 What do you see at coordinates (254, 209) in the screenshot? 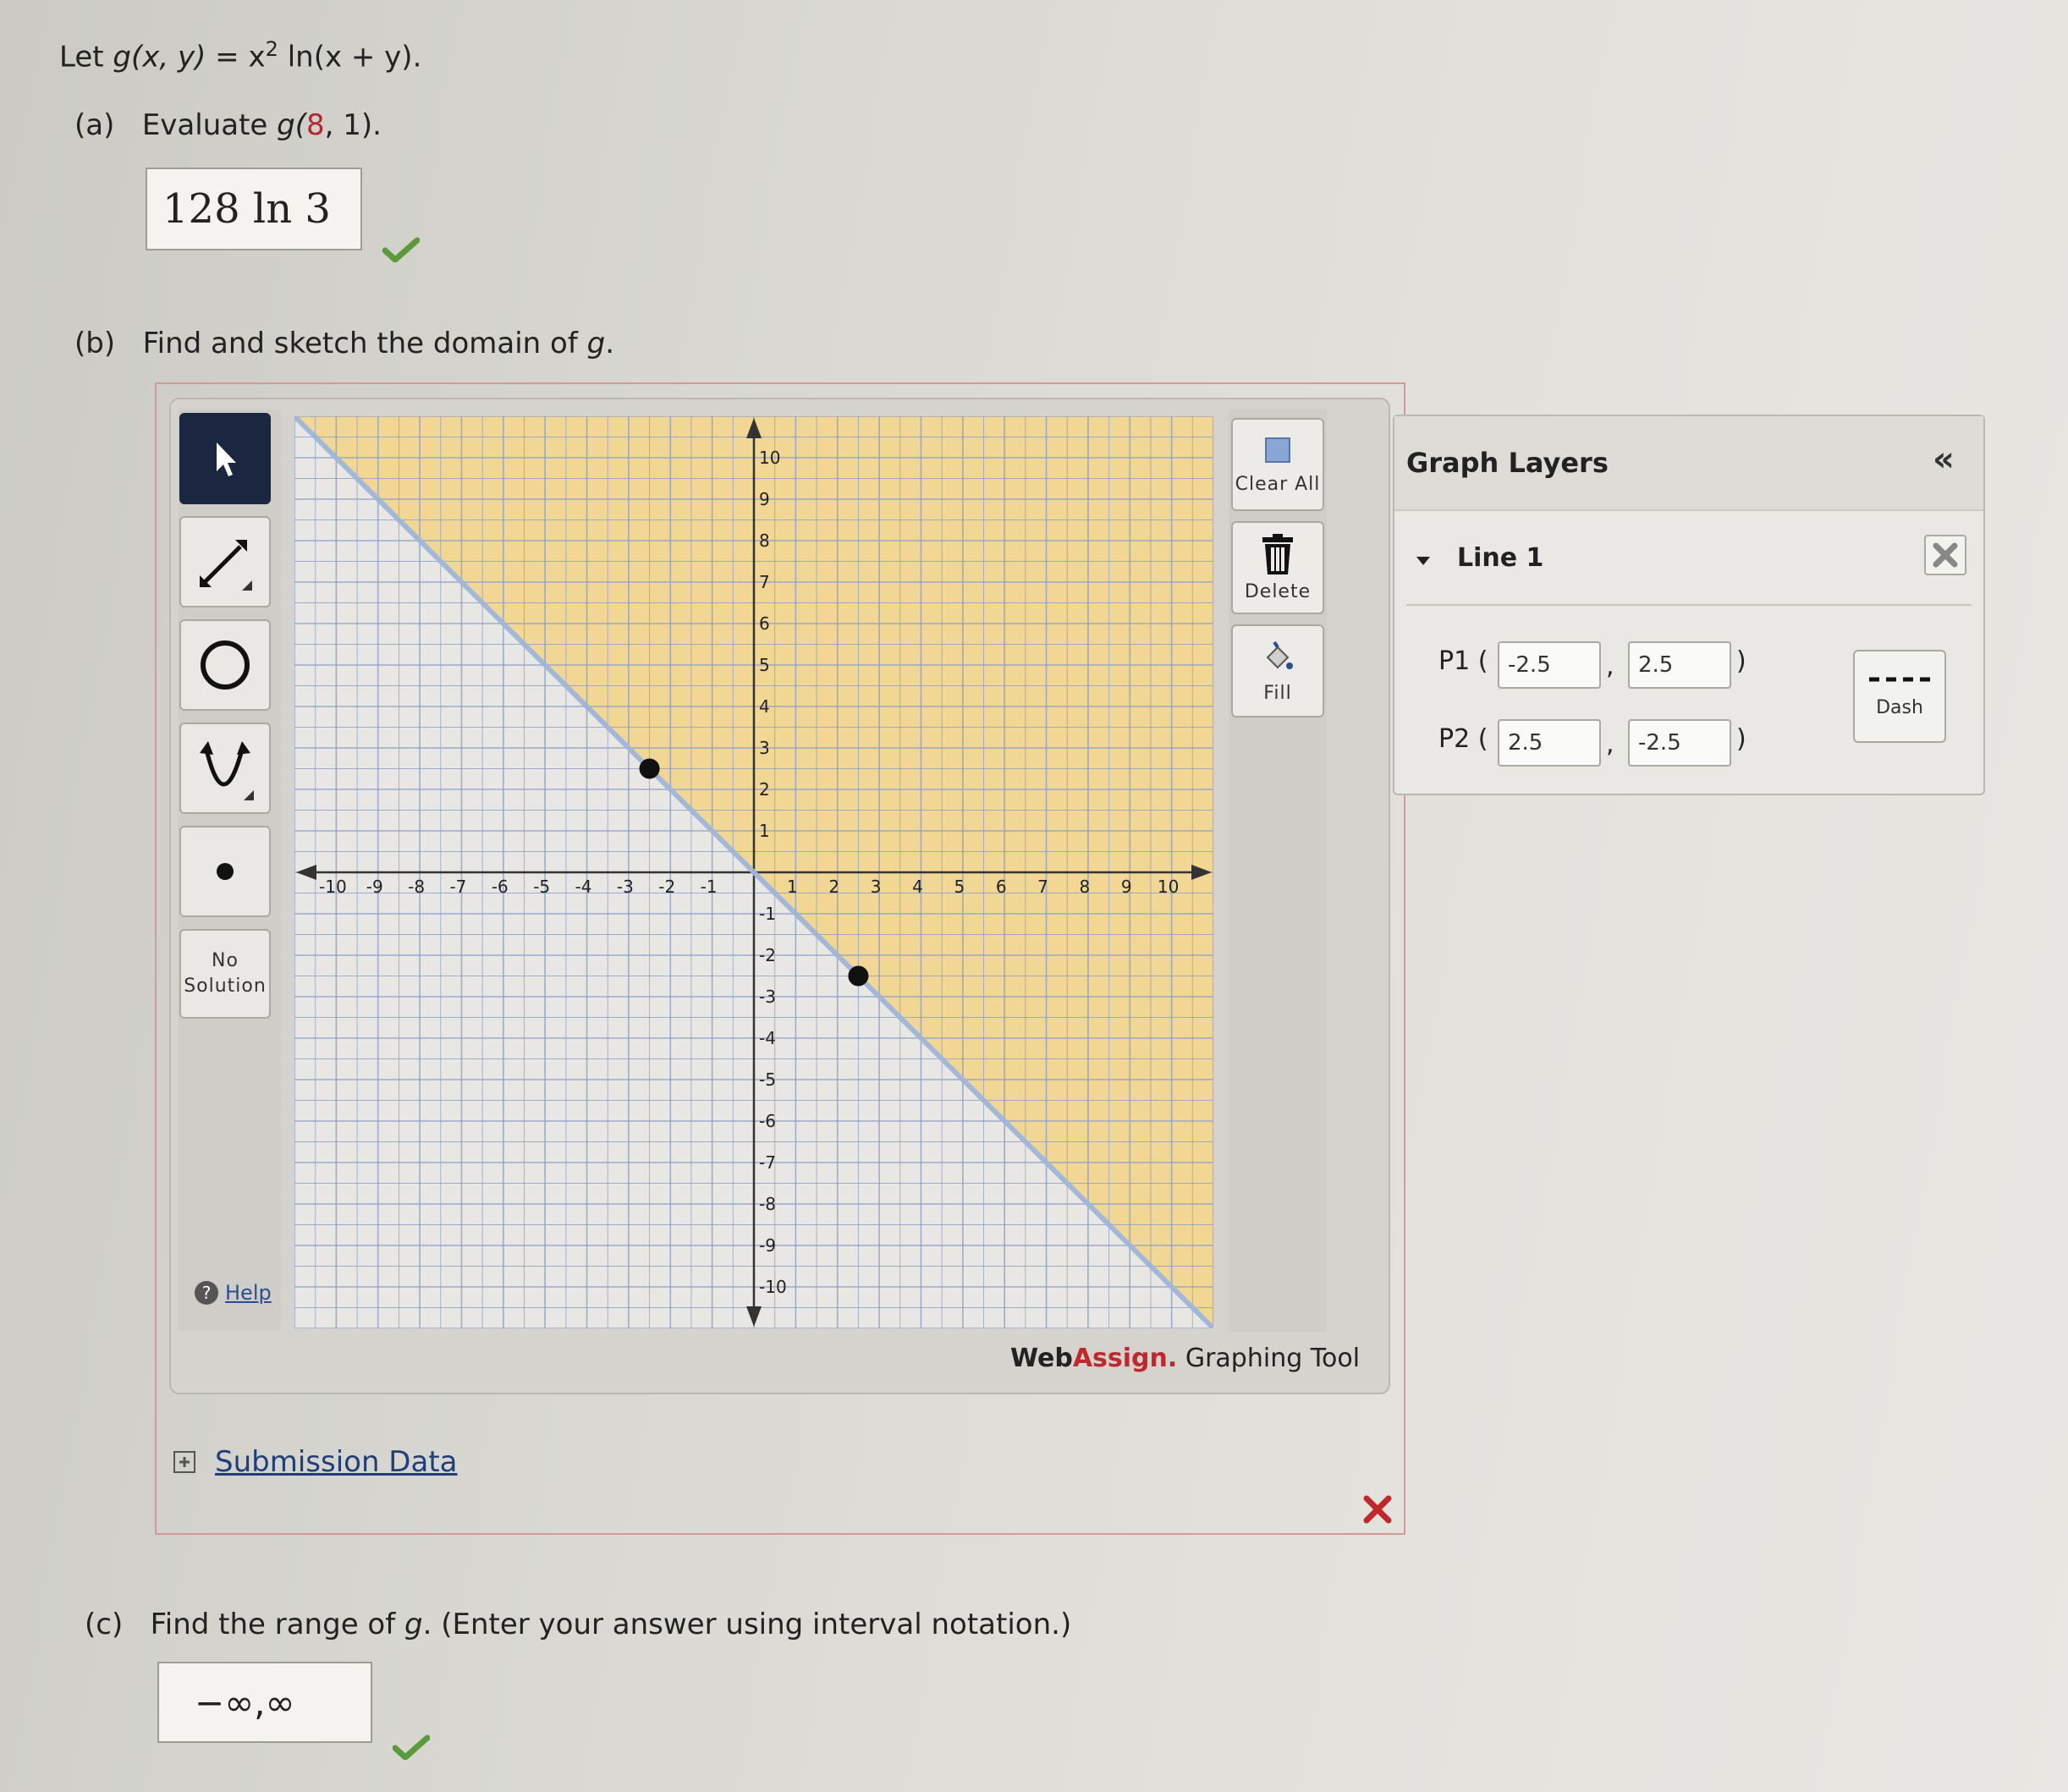
I see `part-a-answer-field: 128 ln 3` at bounding box center [254, 209].